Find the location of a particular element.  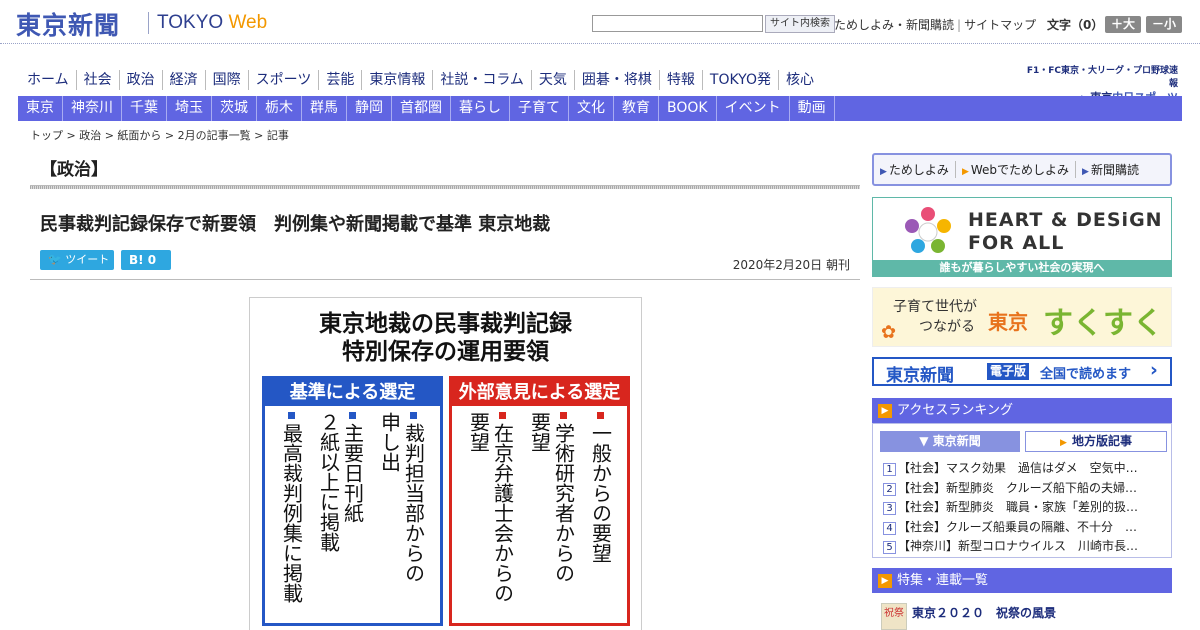

trial-link: ▶ ためしよみ is located at coordinates (915, 169).